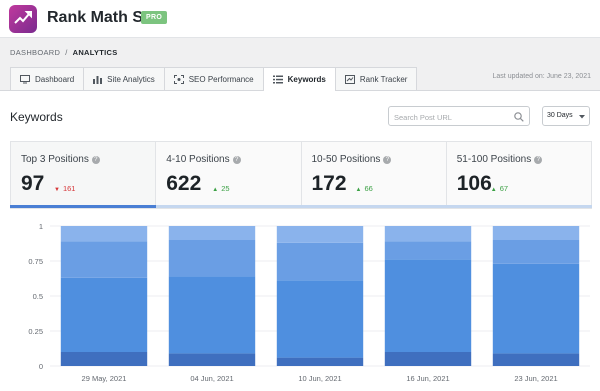  I want to click on tab-keywords: Keywords, so click(299, 79).